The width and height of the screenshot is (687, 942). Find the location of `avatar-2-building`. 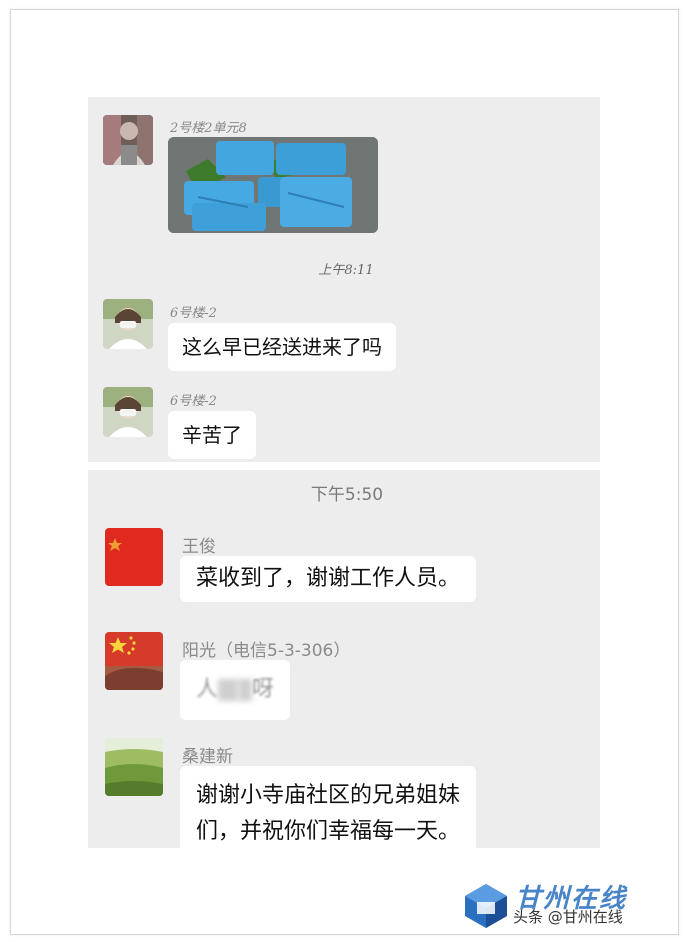

avatar-2-building is located at coordinates (128, 140).